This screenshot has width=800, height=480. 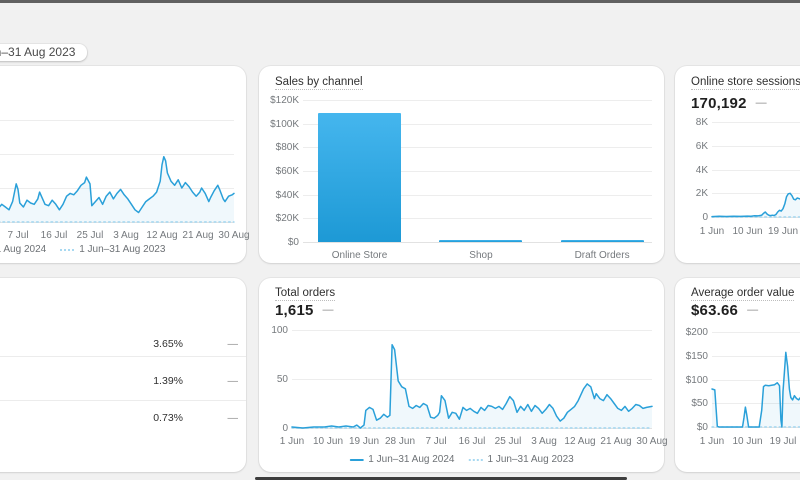 I want to click on y-axis-label: $0, so click(x=293, y=242).